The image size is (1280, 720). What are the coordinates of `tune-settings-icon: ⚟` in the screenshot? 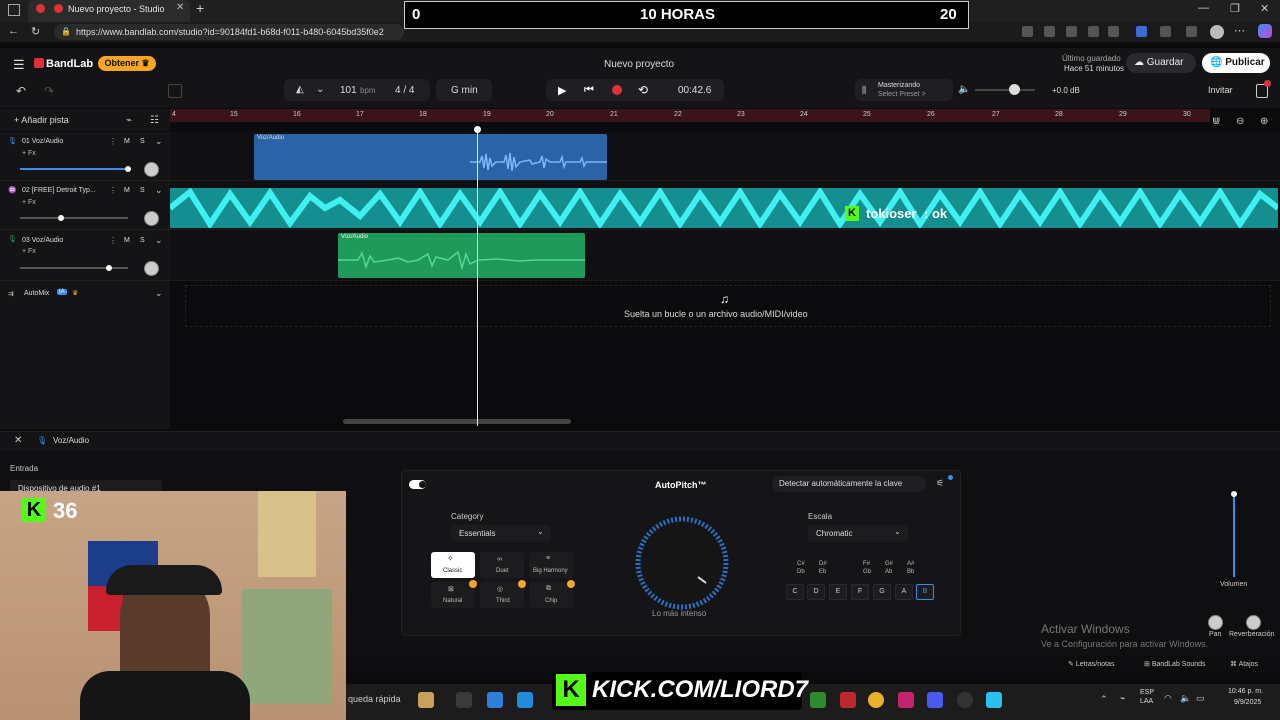 It's located at (940, 483).